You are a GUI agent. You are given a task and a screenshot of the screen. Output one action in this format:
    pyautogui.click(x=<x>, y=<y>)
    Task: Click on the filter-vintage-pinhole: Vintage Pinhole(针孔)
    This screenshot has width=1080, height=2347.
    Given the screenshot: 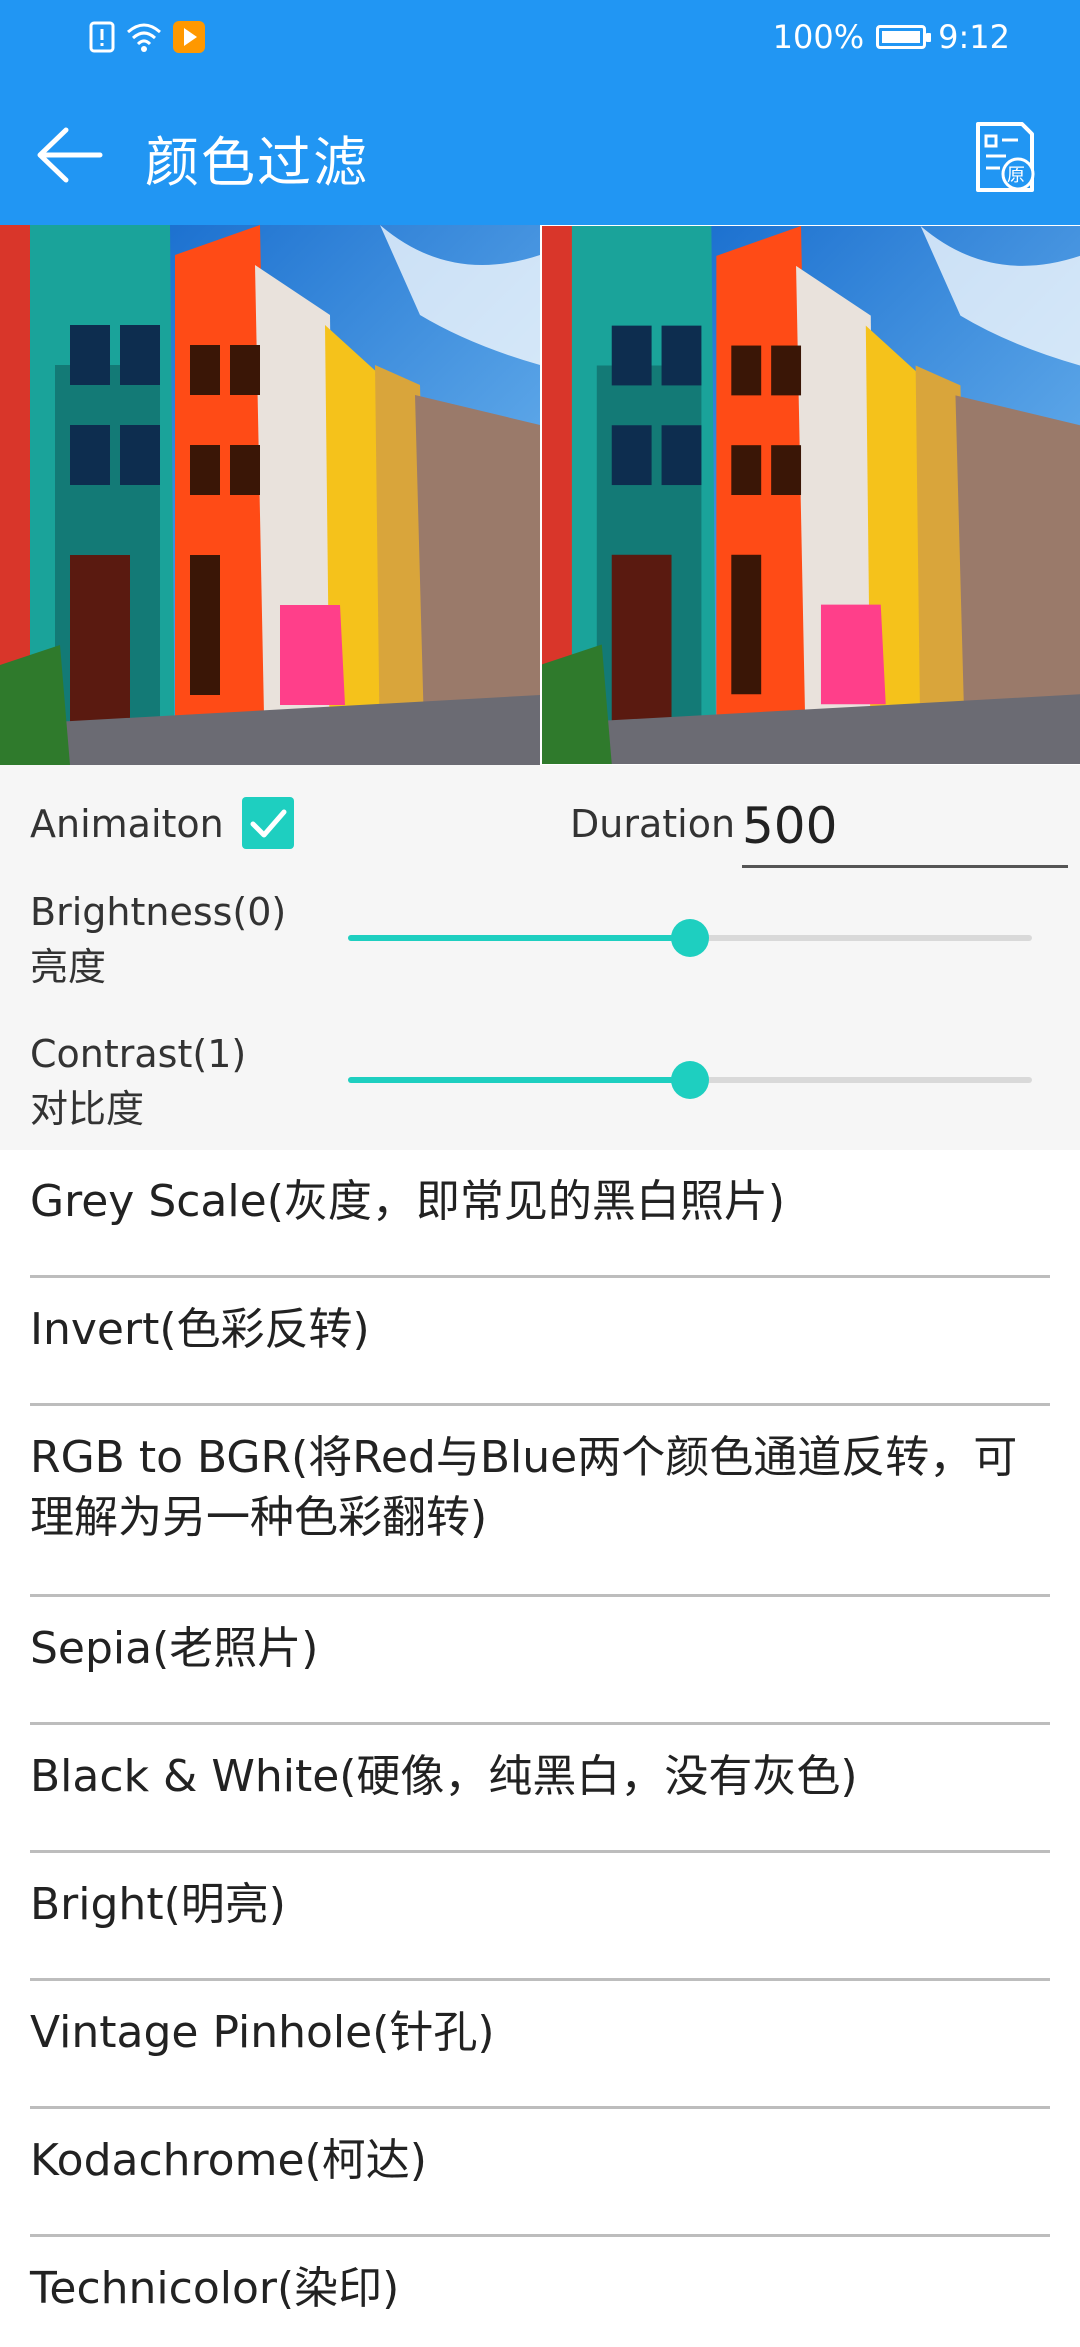 What is the action you would take?
    pyautogui.click(x=540, y=2045)
    